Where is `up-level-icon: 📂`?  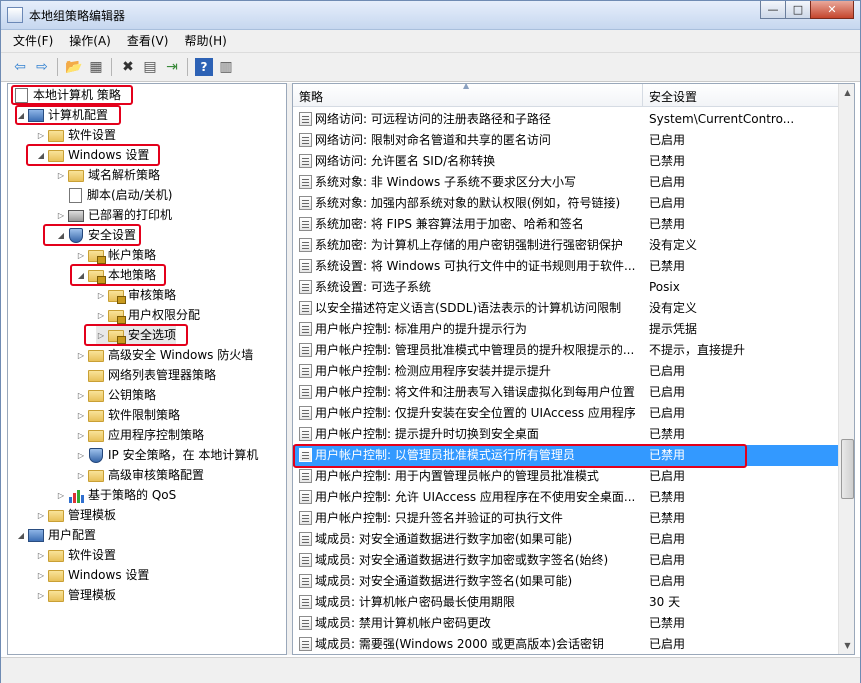
up-level-icon: 📂 is located at coordinates (74, 67).